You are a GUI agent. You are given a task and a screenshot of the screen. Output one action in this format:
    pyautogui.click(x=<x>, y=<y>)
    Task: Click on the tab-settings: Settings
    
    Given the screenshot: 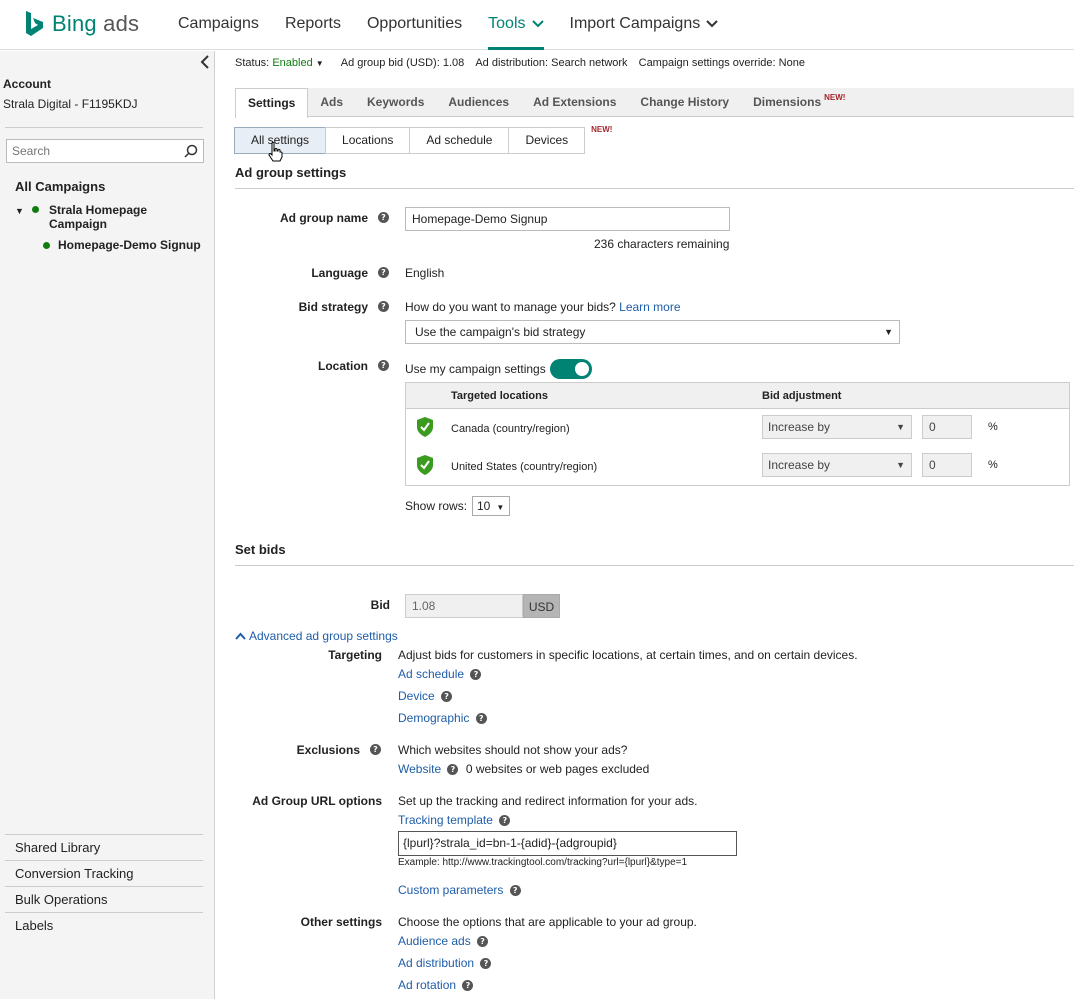 What is the action you would take?
    pyautogui.click(x=272, y=103)
    